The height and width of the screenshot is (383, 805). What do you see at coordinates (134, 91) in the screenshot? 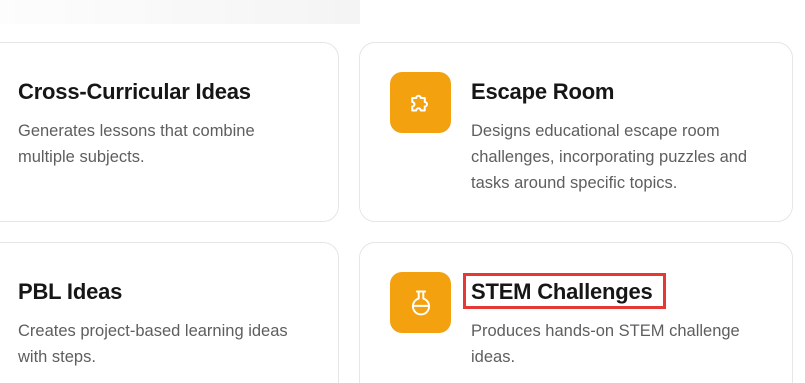
I see `card-title: Cross-Curricular Ideas` at bounding box center [134, 91].